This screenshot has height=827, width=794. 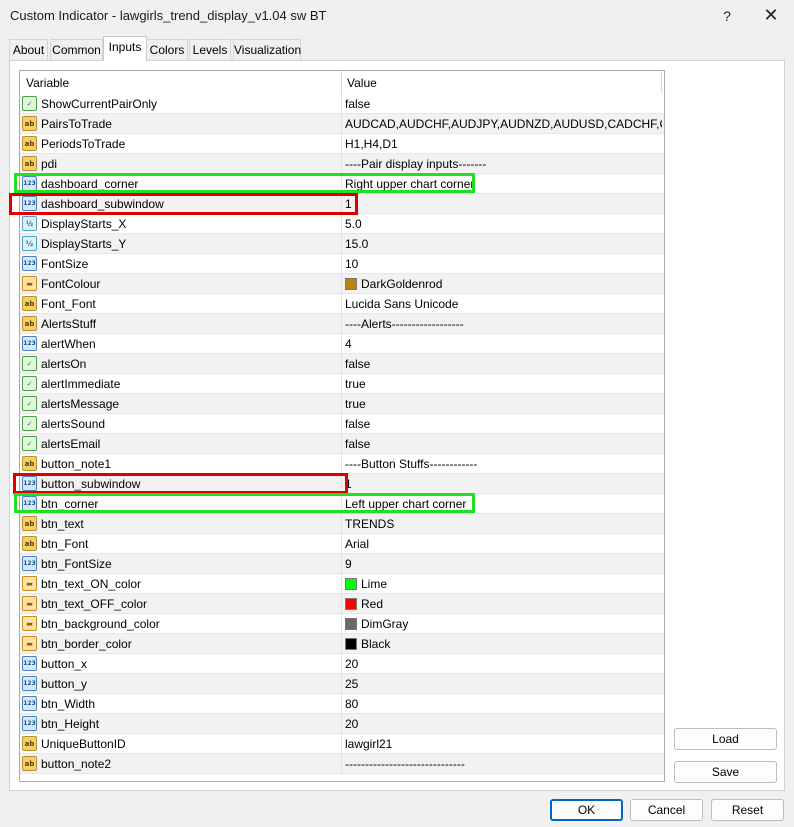 What do you see at coordinates (342, 384) in the screenshot?
I see `table-row: ✓ alertImmediate true` at bounding box center [342, 384].